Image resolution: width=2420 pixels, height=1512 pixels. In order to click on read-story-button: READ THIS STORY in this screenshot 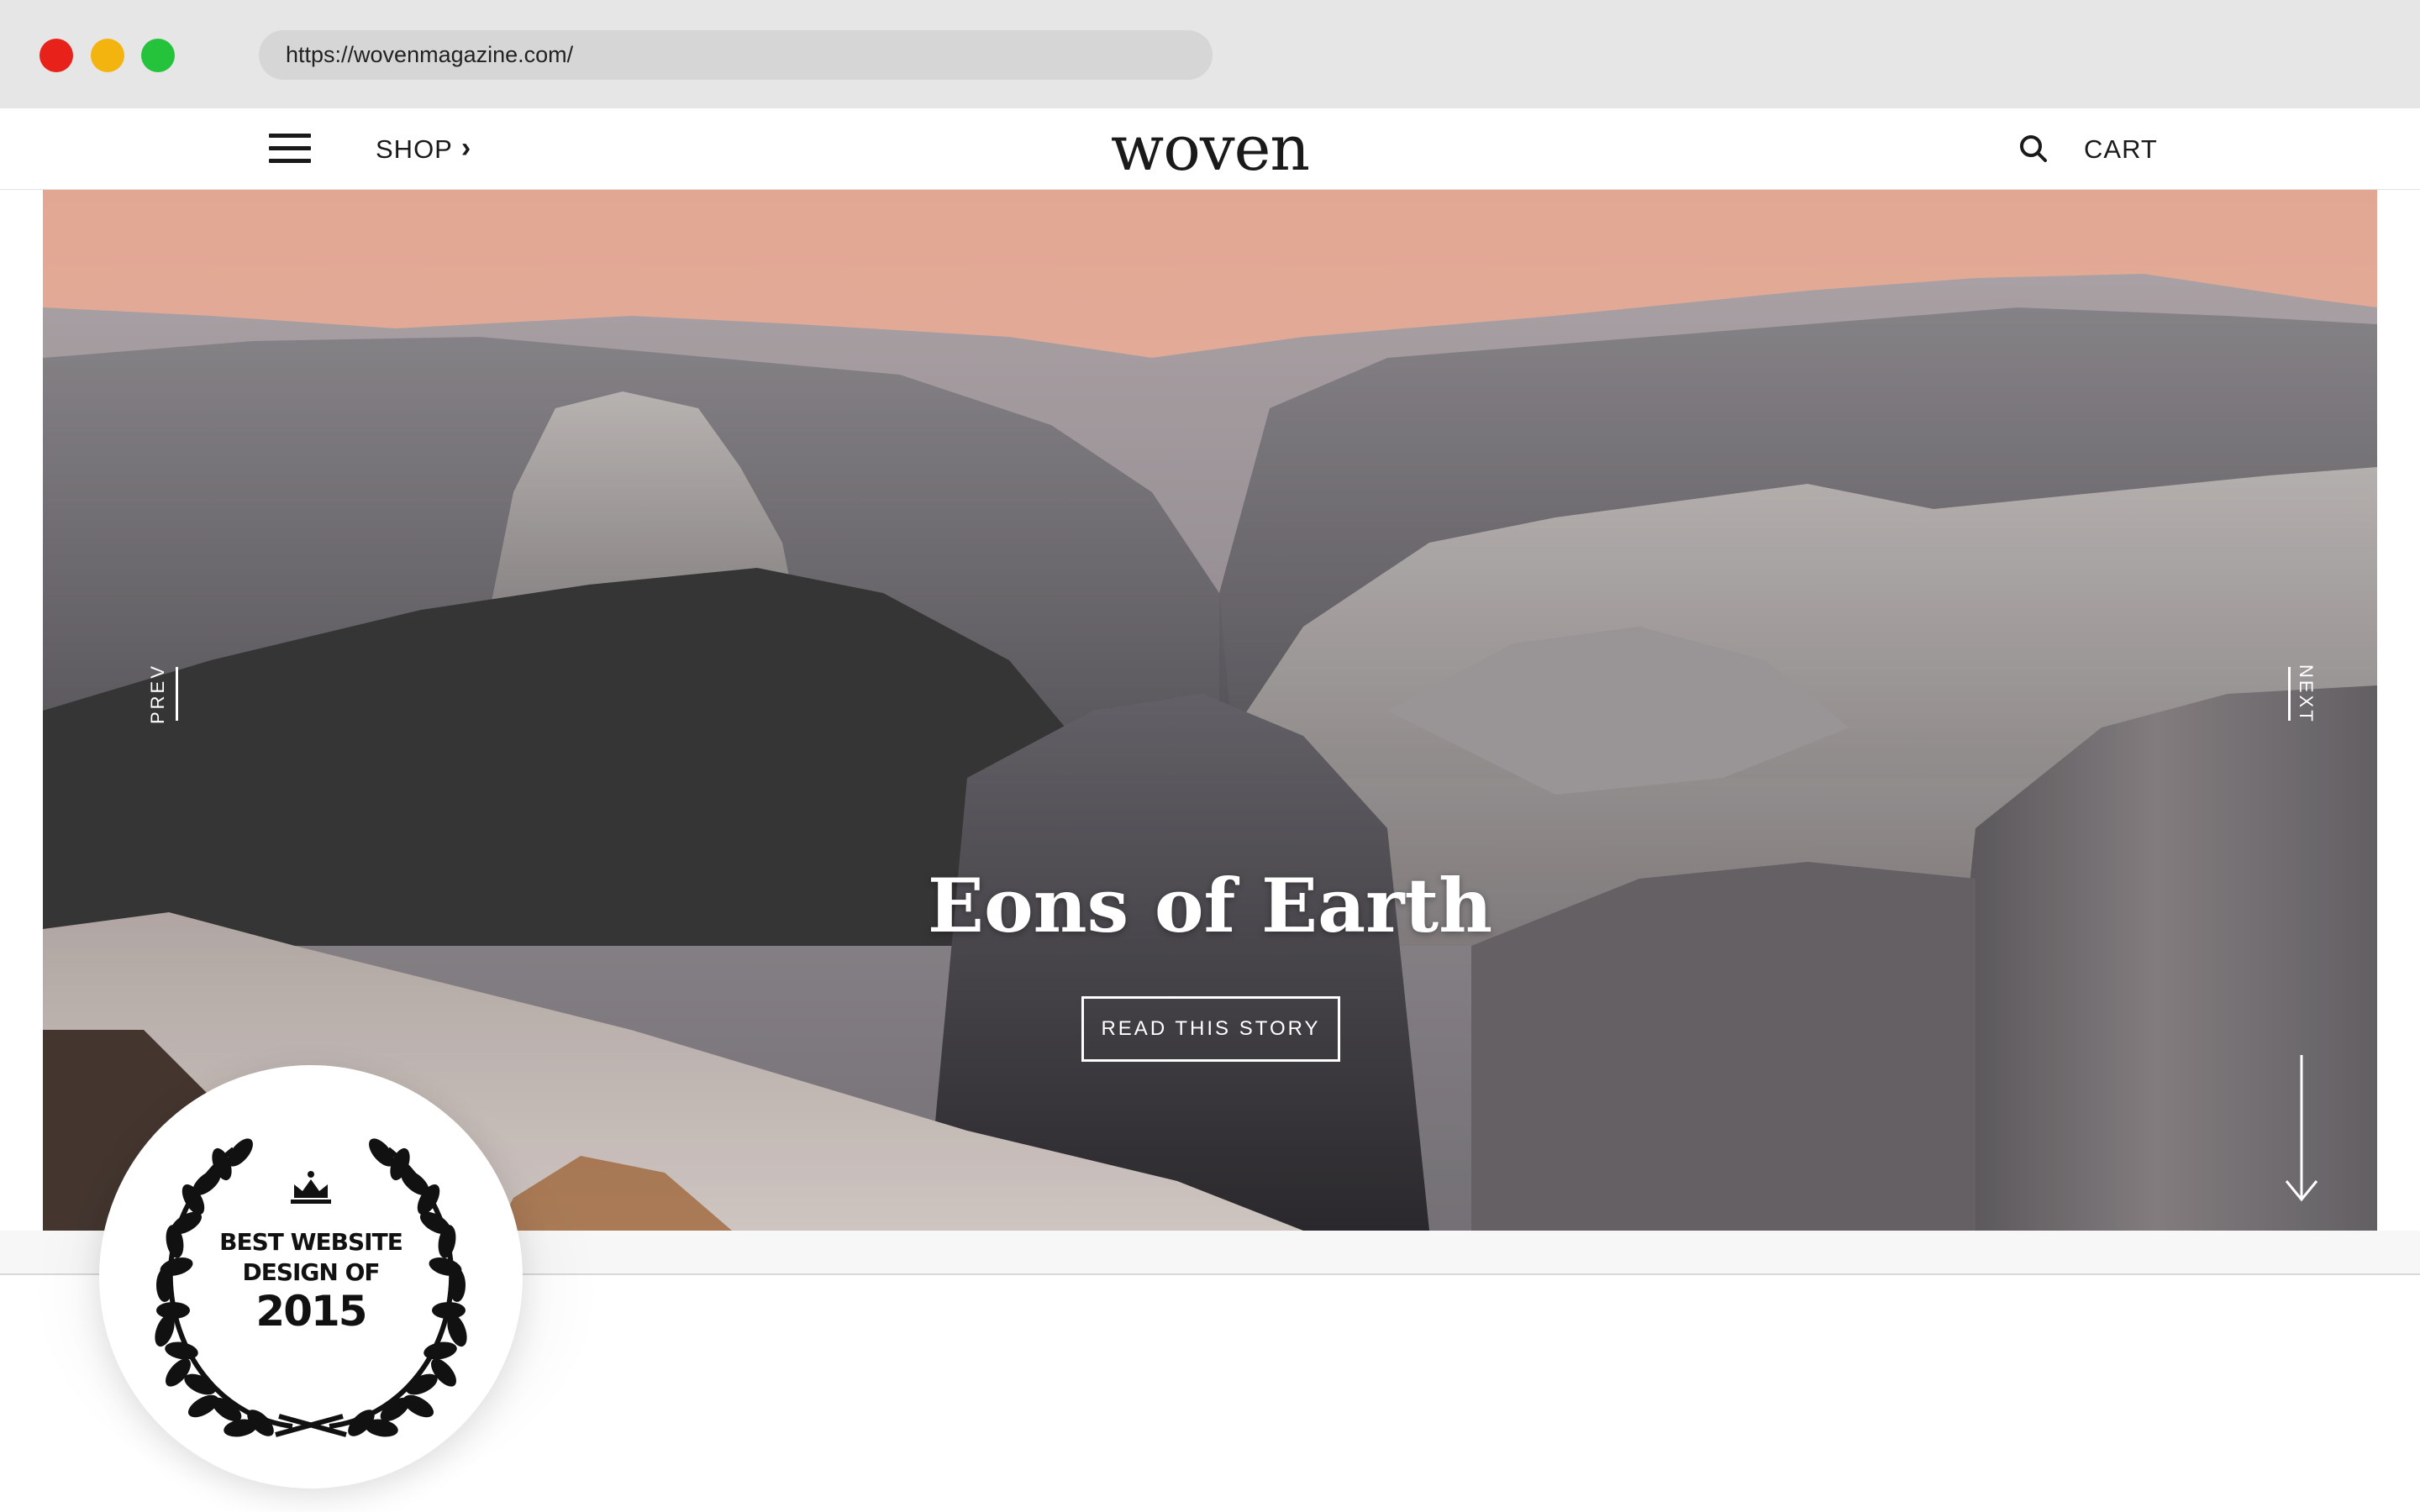, I will do `click(1210, 1029)`.